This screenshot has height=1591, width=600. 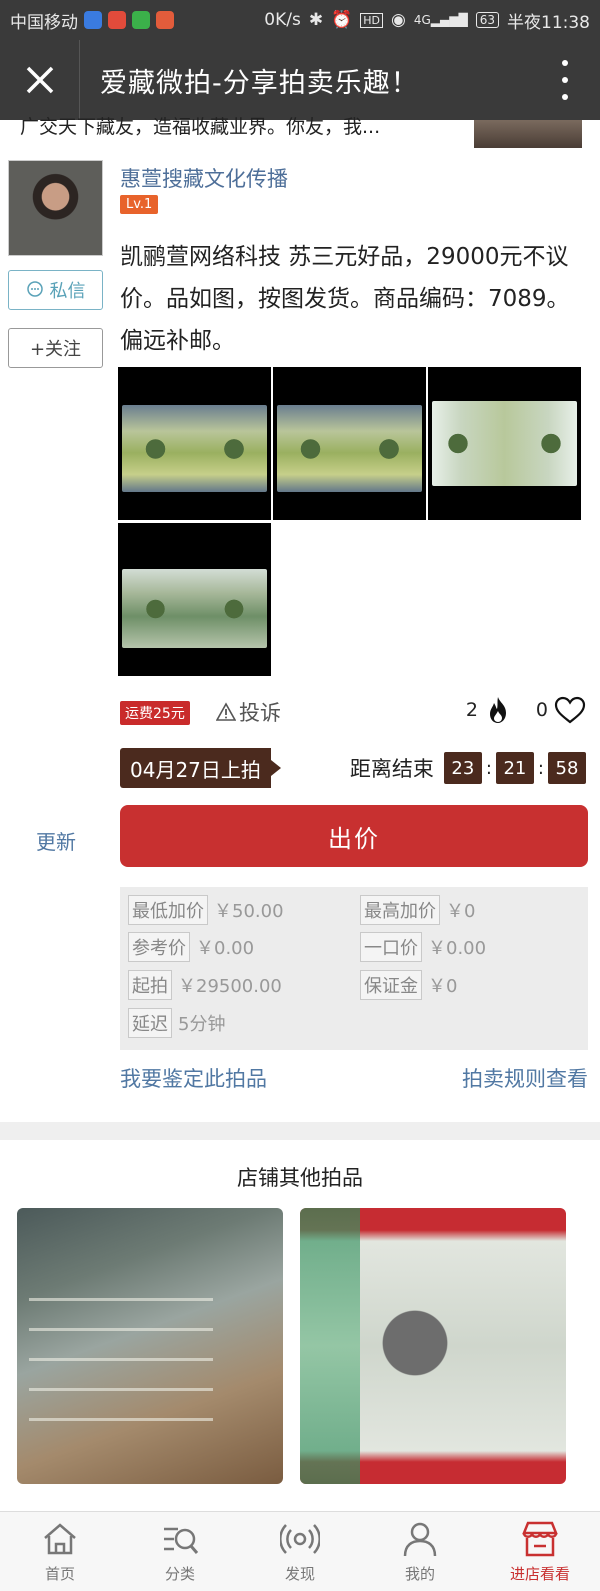 What do you see at coordinates (55, 348) in the screenshot?
I see `follow-button: +关注` at bounding box center [55, 348].